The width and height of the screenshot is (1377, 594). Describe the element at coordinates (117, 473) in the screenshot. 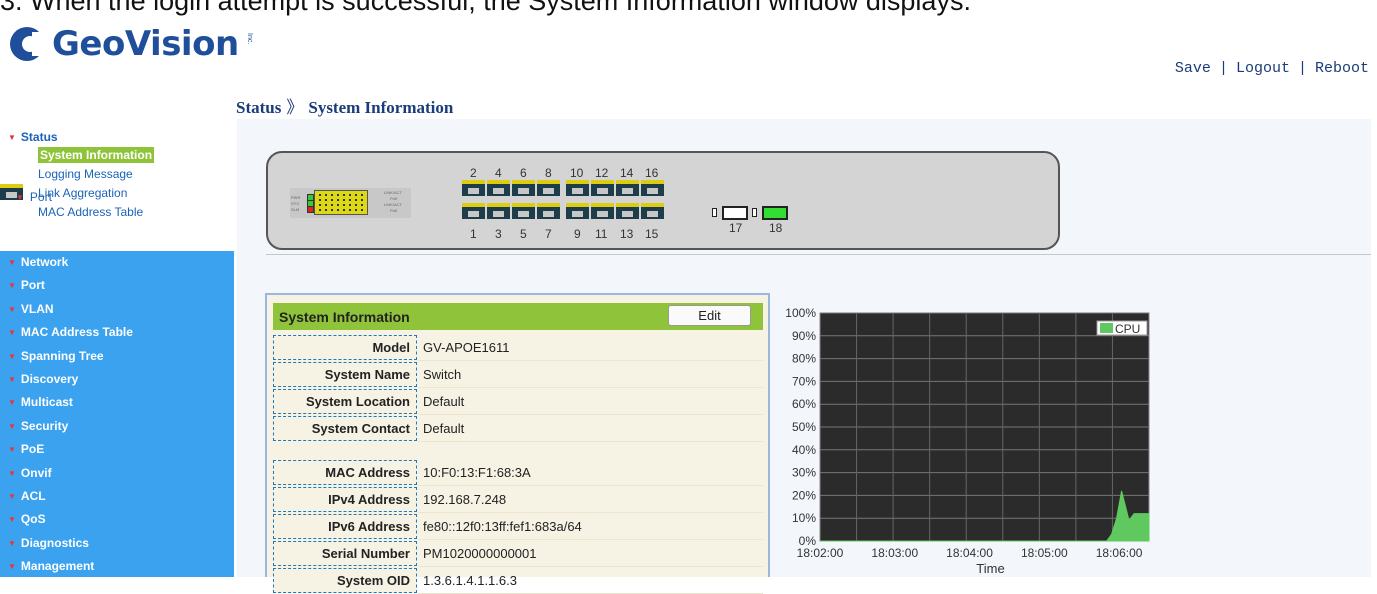

I see `sidebar-item-onvif: ▼ Onvif` at that location.